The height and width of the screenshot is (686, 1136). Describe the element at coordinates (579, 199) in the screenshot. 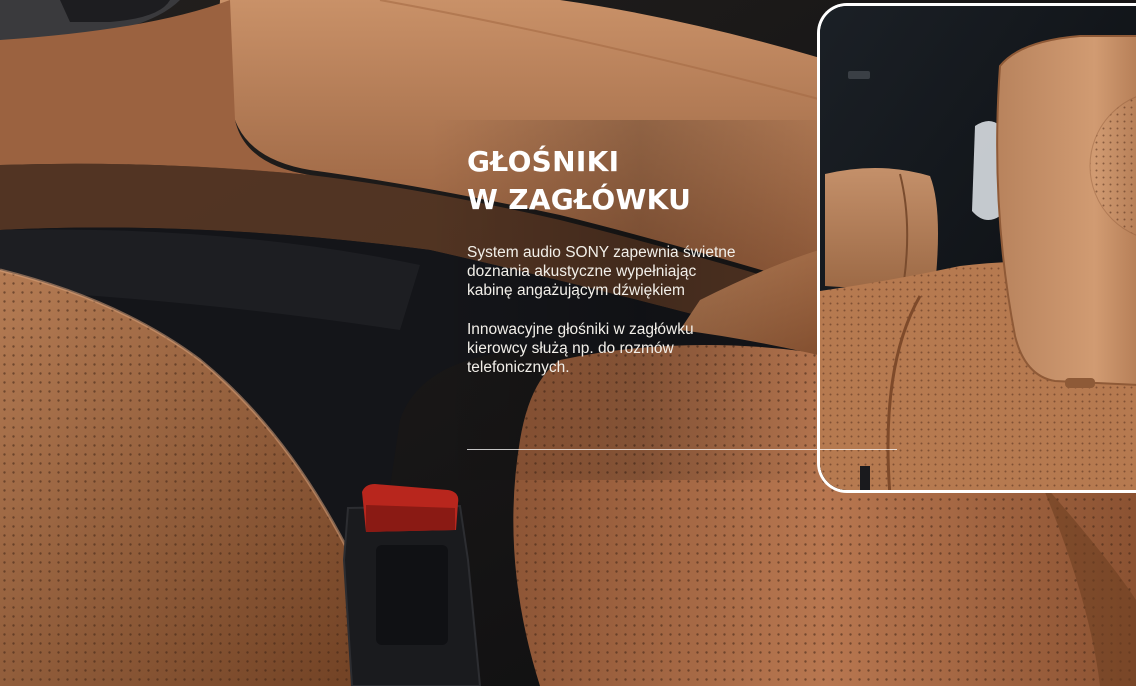

I see `feature-title-line-2: W ZAGŁÓWKU` at that location.